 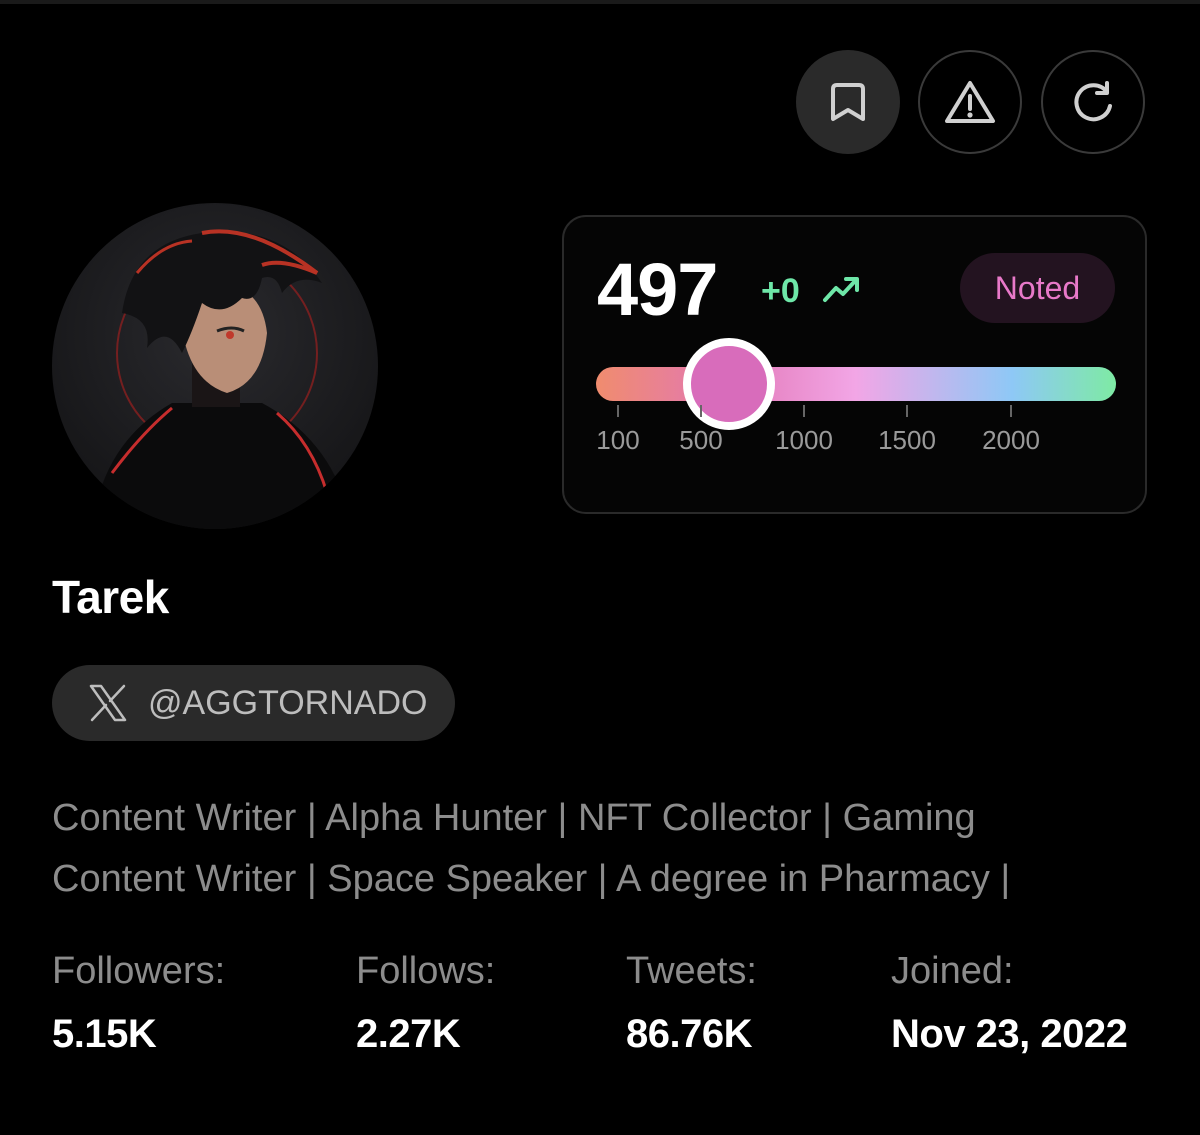 I want to click on score-card: 497 +0 Noted 100 500 1000 1500 2000, so click(x=854, y=364).